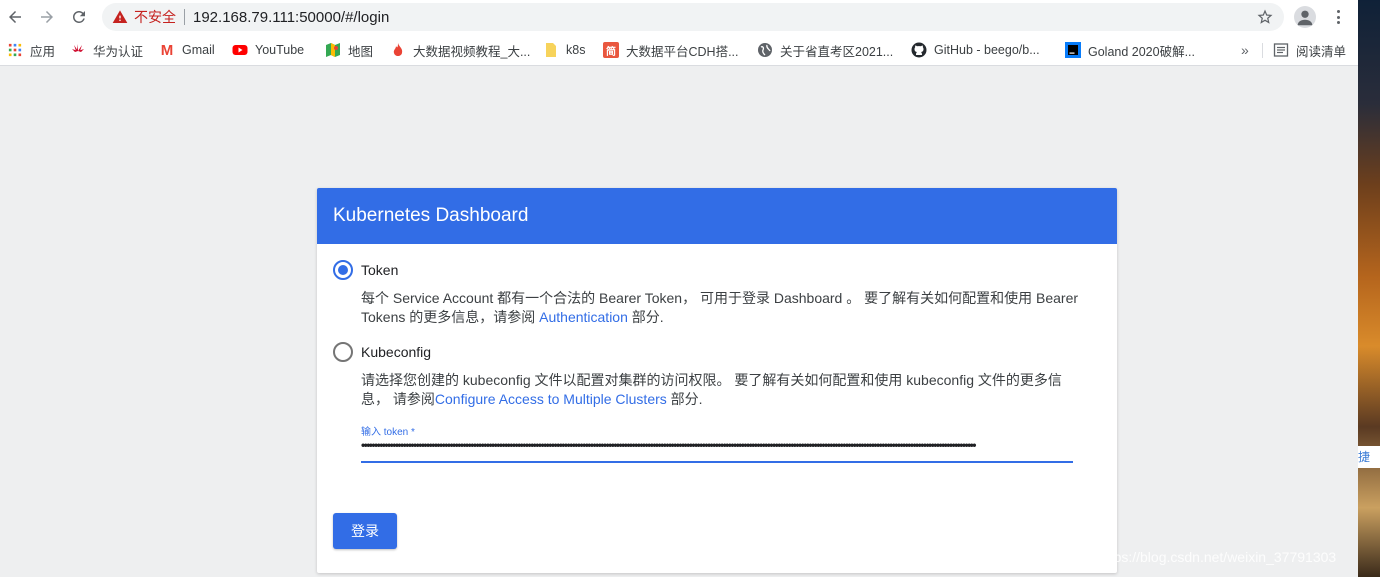 The image size is (1380, 577). Describe the element at coordinates (564, 50) in the screenshot. I see `bookmark-k8s: k8s` at that location.